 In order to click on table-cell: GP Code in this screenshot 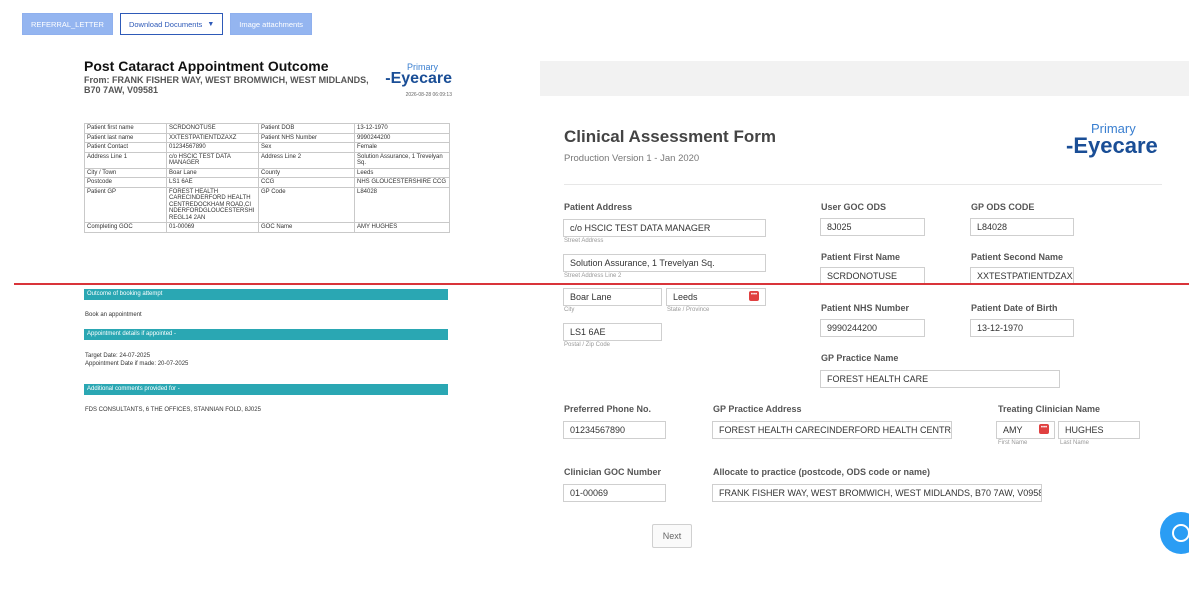, I will do `click(306, 204)`.